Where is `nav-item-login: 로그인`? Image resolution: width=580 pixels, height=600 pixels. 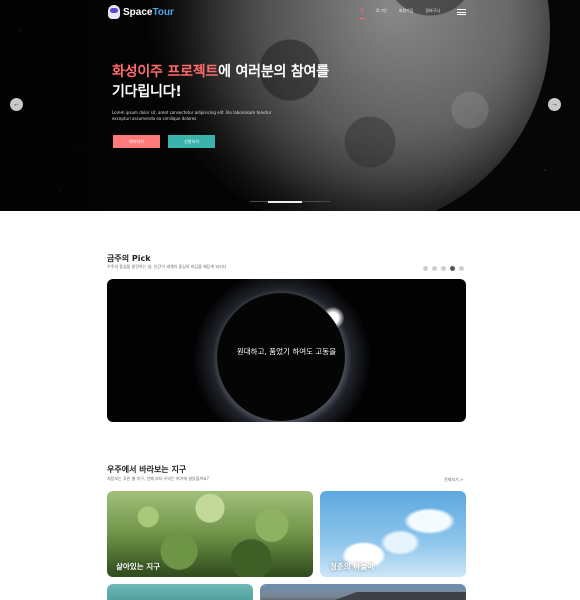 nav-item-login: 로그인 is located at coordinates (381, 11).